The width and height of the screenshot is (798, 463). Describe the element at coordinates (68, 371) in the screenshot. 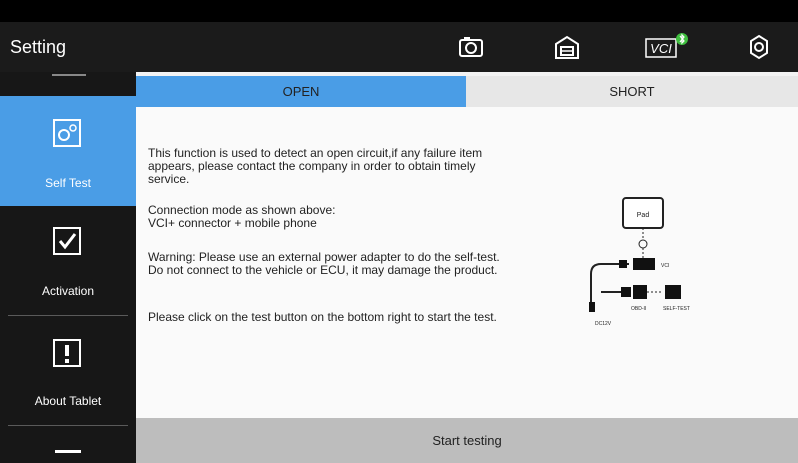

I see `sidebar-item-about-tablet: About Tablet` at that location.